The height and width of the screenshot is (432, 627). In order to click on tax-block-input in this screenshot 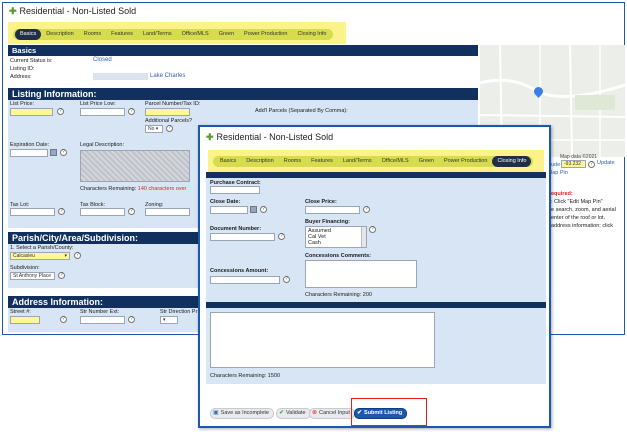, I will do `click(102, 212)`.